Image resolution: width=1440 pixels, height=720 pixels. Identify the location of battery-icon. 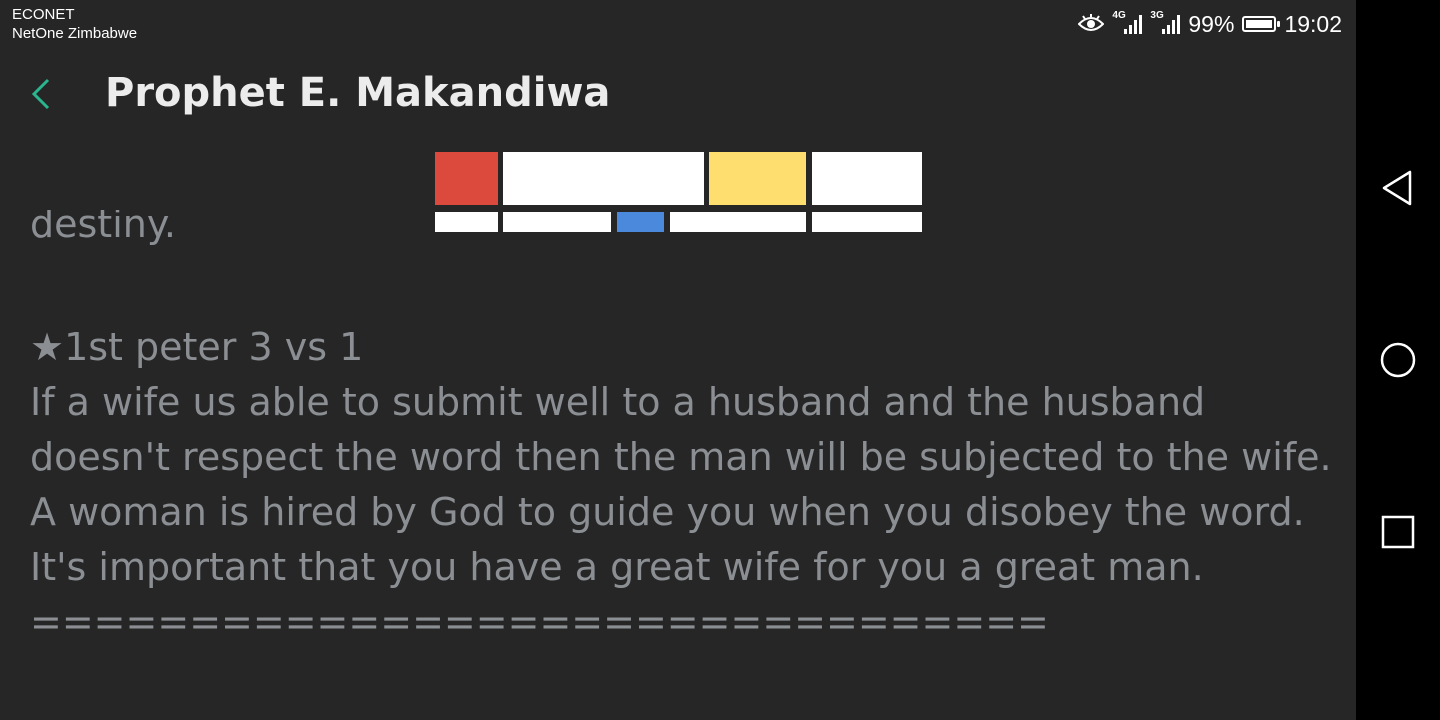
(1261, 24).